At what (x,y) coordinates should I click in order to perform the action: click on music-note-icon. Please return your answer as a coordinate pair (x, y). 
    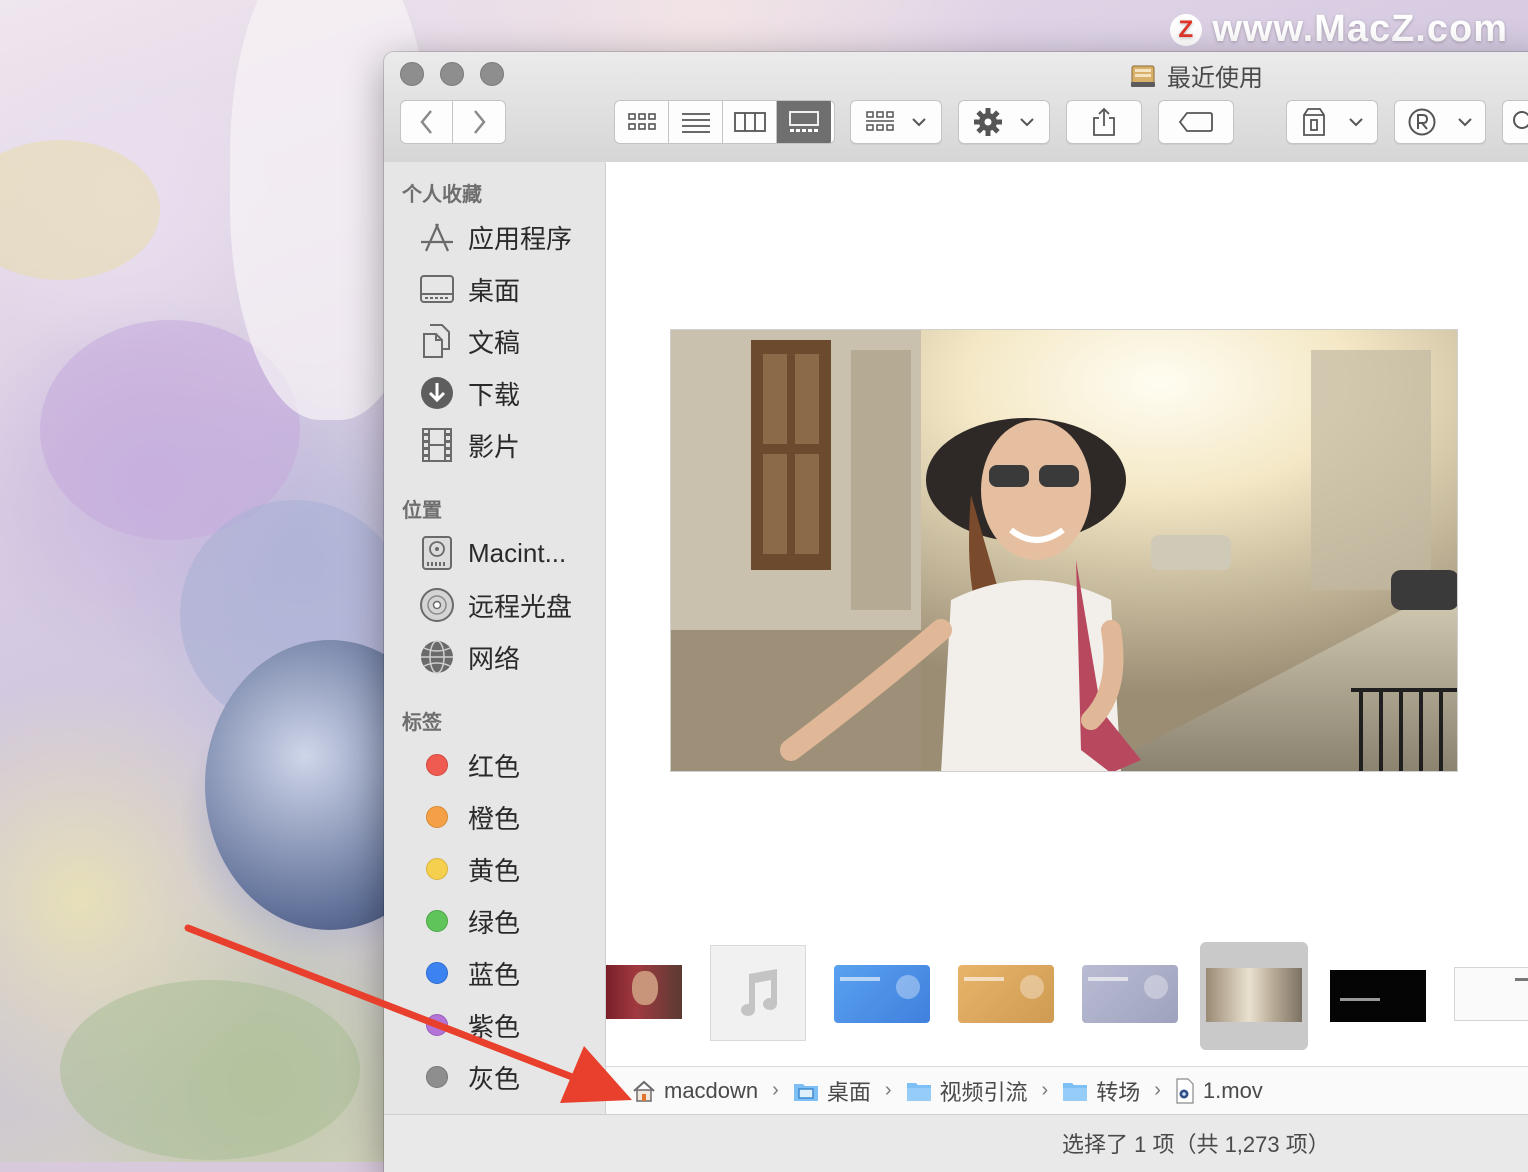
    Looking at the image, I should click on (759, 992).